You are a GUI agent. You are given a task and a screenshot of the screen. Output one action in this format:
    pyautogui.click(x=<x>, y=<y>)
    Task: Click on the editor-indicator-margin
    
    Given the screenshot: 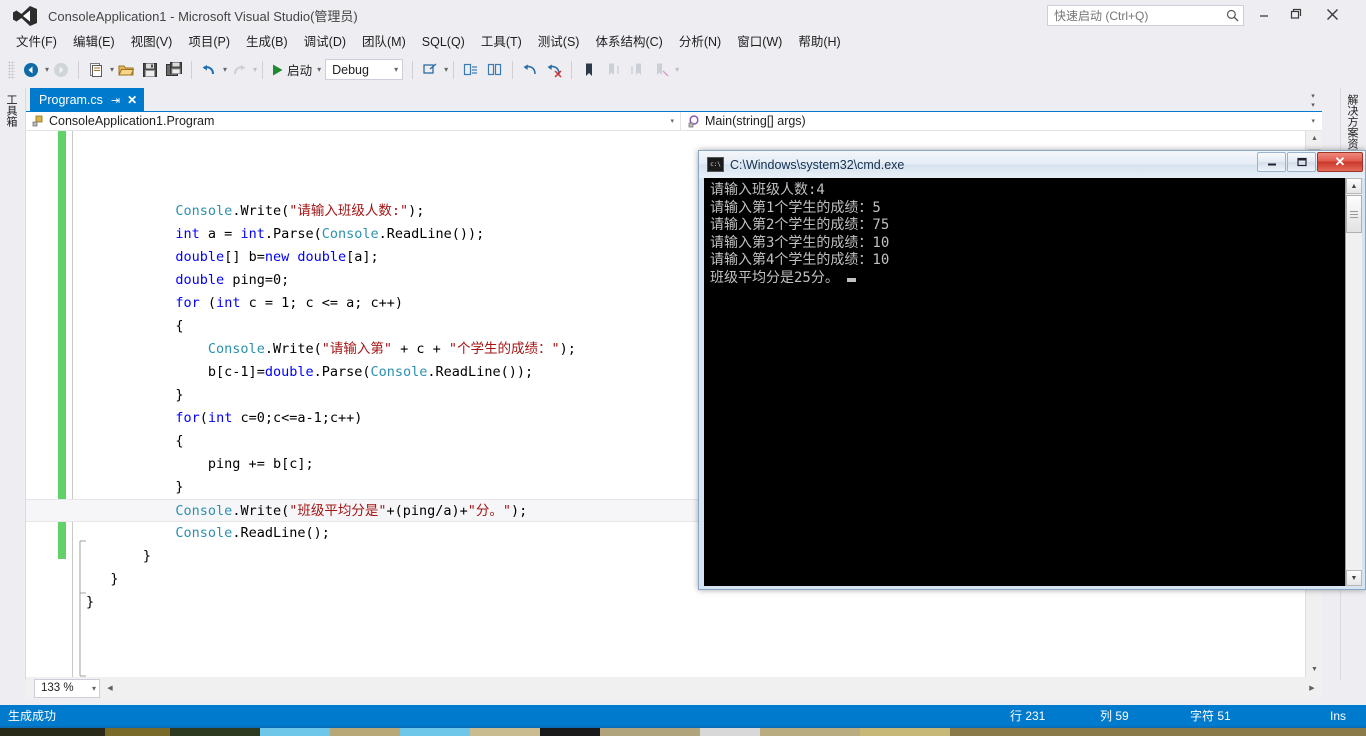 What is the action you would take?
    pyautogui.click(x=42, y=404)
    